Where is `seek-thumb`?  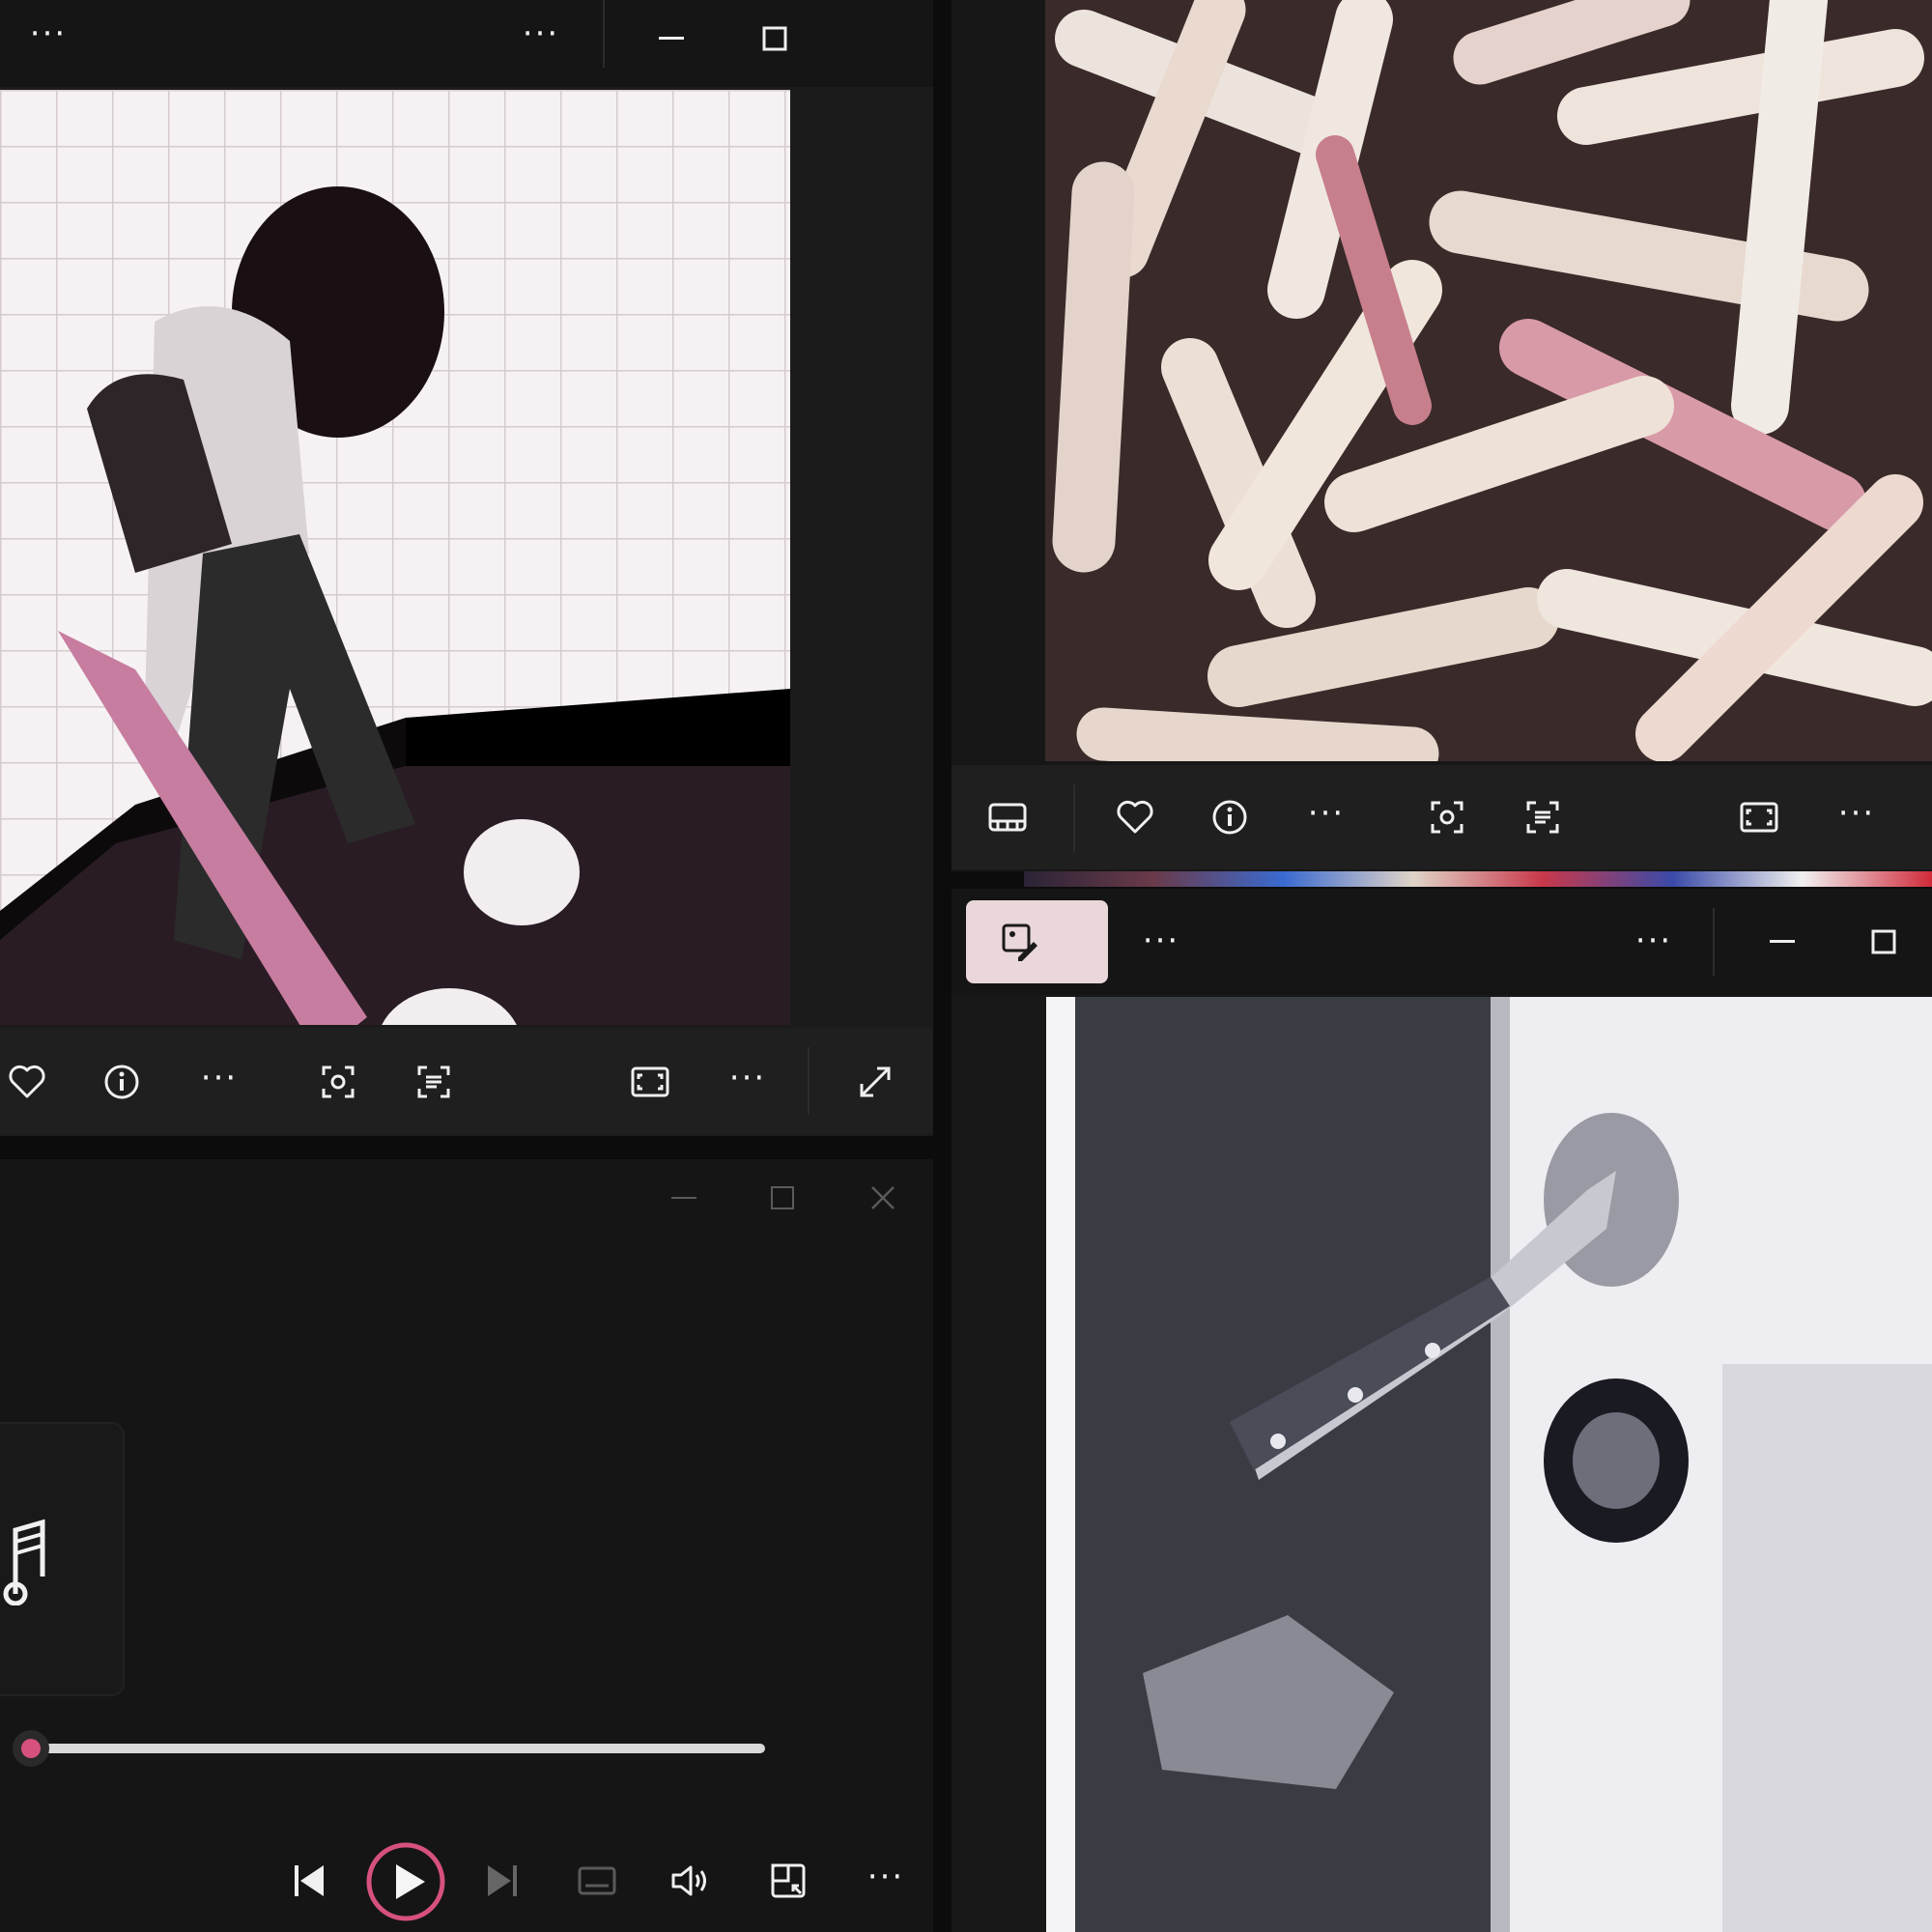 seek-thumb is located at coordinates (31, 1748).